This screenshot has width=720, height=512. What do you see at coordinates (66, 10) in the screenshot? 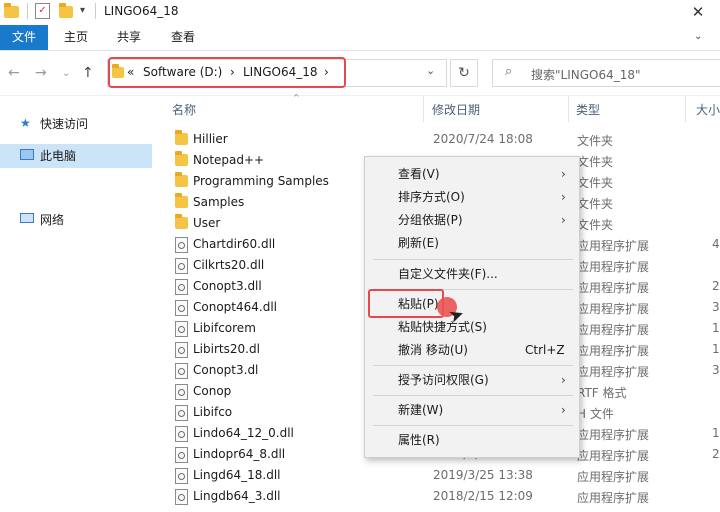
I see `new-folder-icon` at bounding box center [66, 10].